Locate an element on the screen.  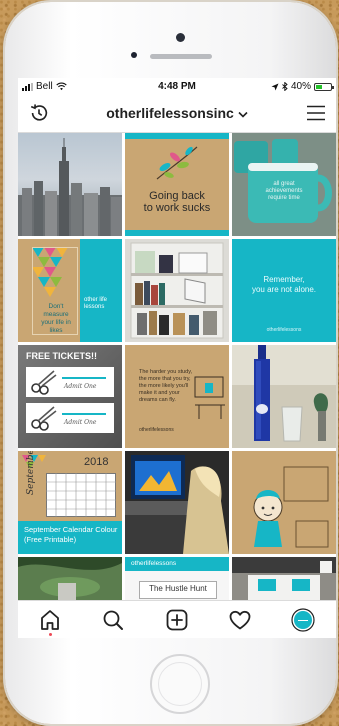
post-text-line-2: to work sucks is located at coordinates (177, 208).